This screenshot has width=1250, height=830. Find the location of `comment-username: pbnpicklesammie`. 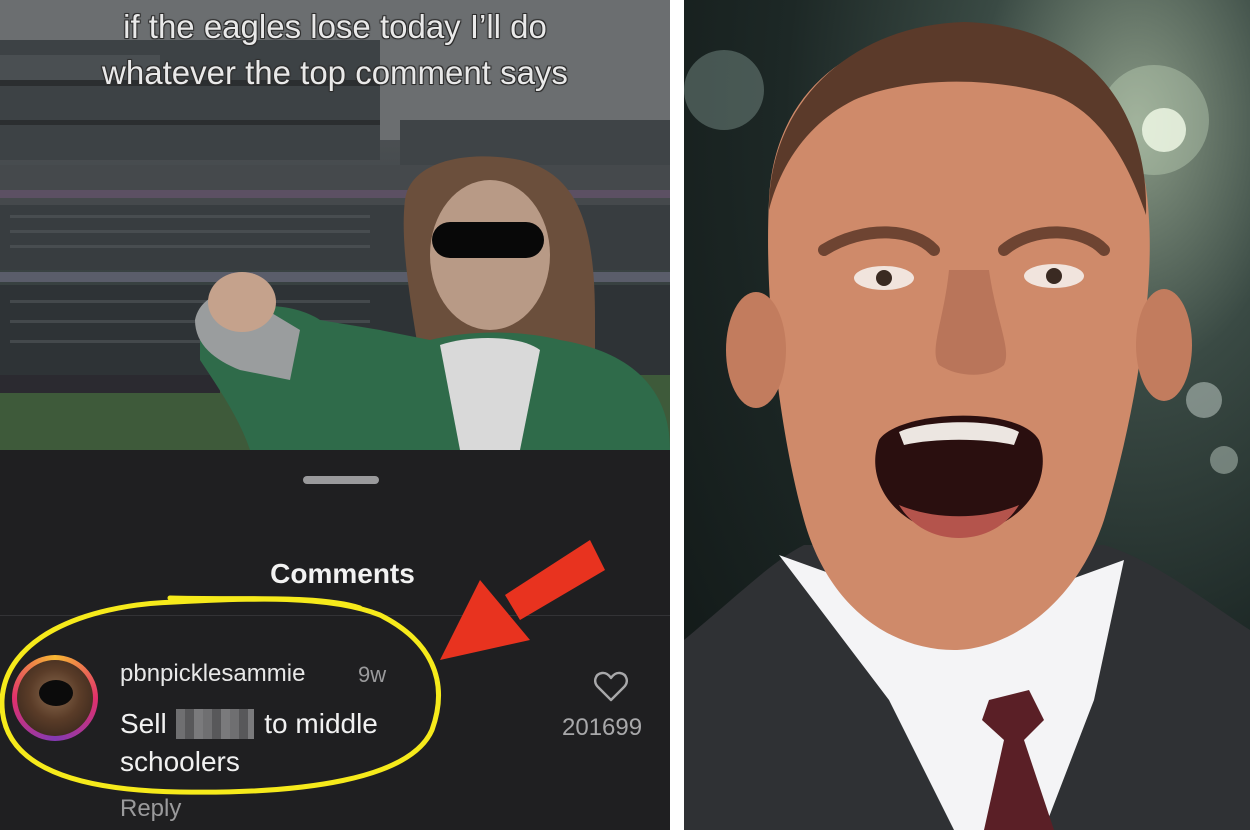

comment-username: pbnpicklesammie is located at coordinates (212, 674).